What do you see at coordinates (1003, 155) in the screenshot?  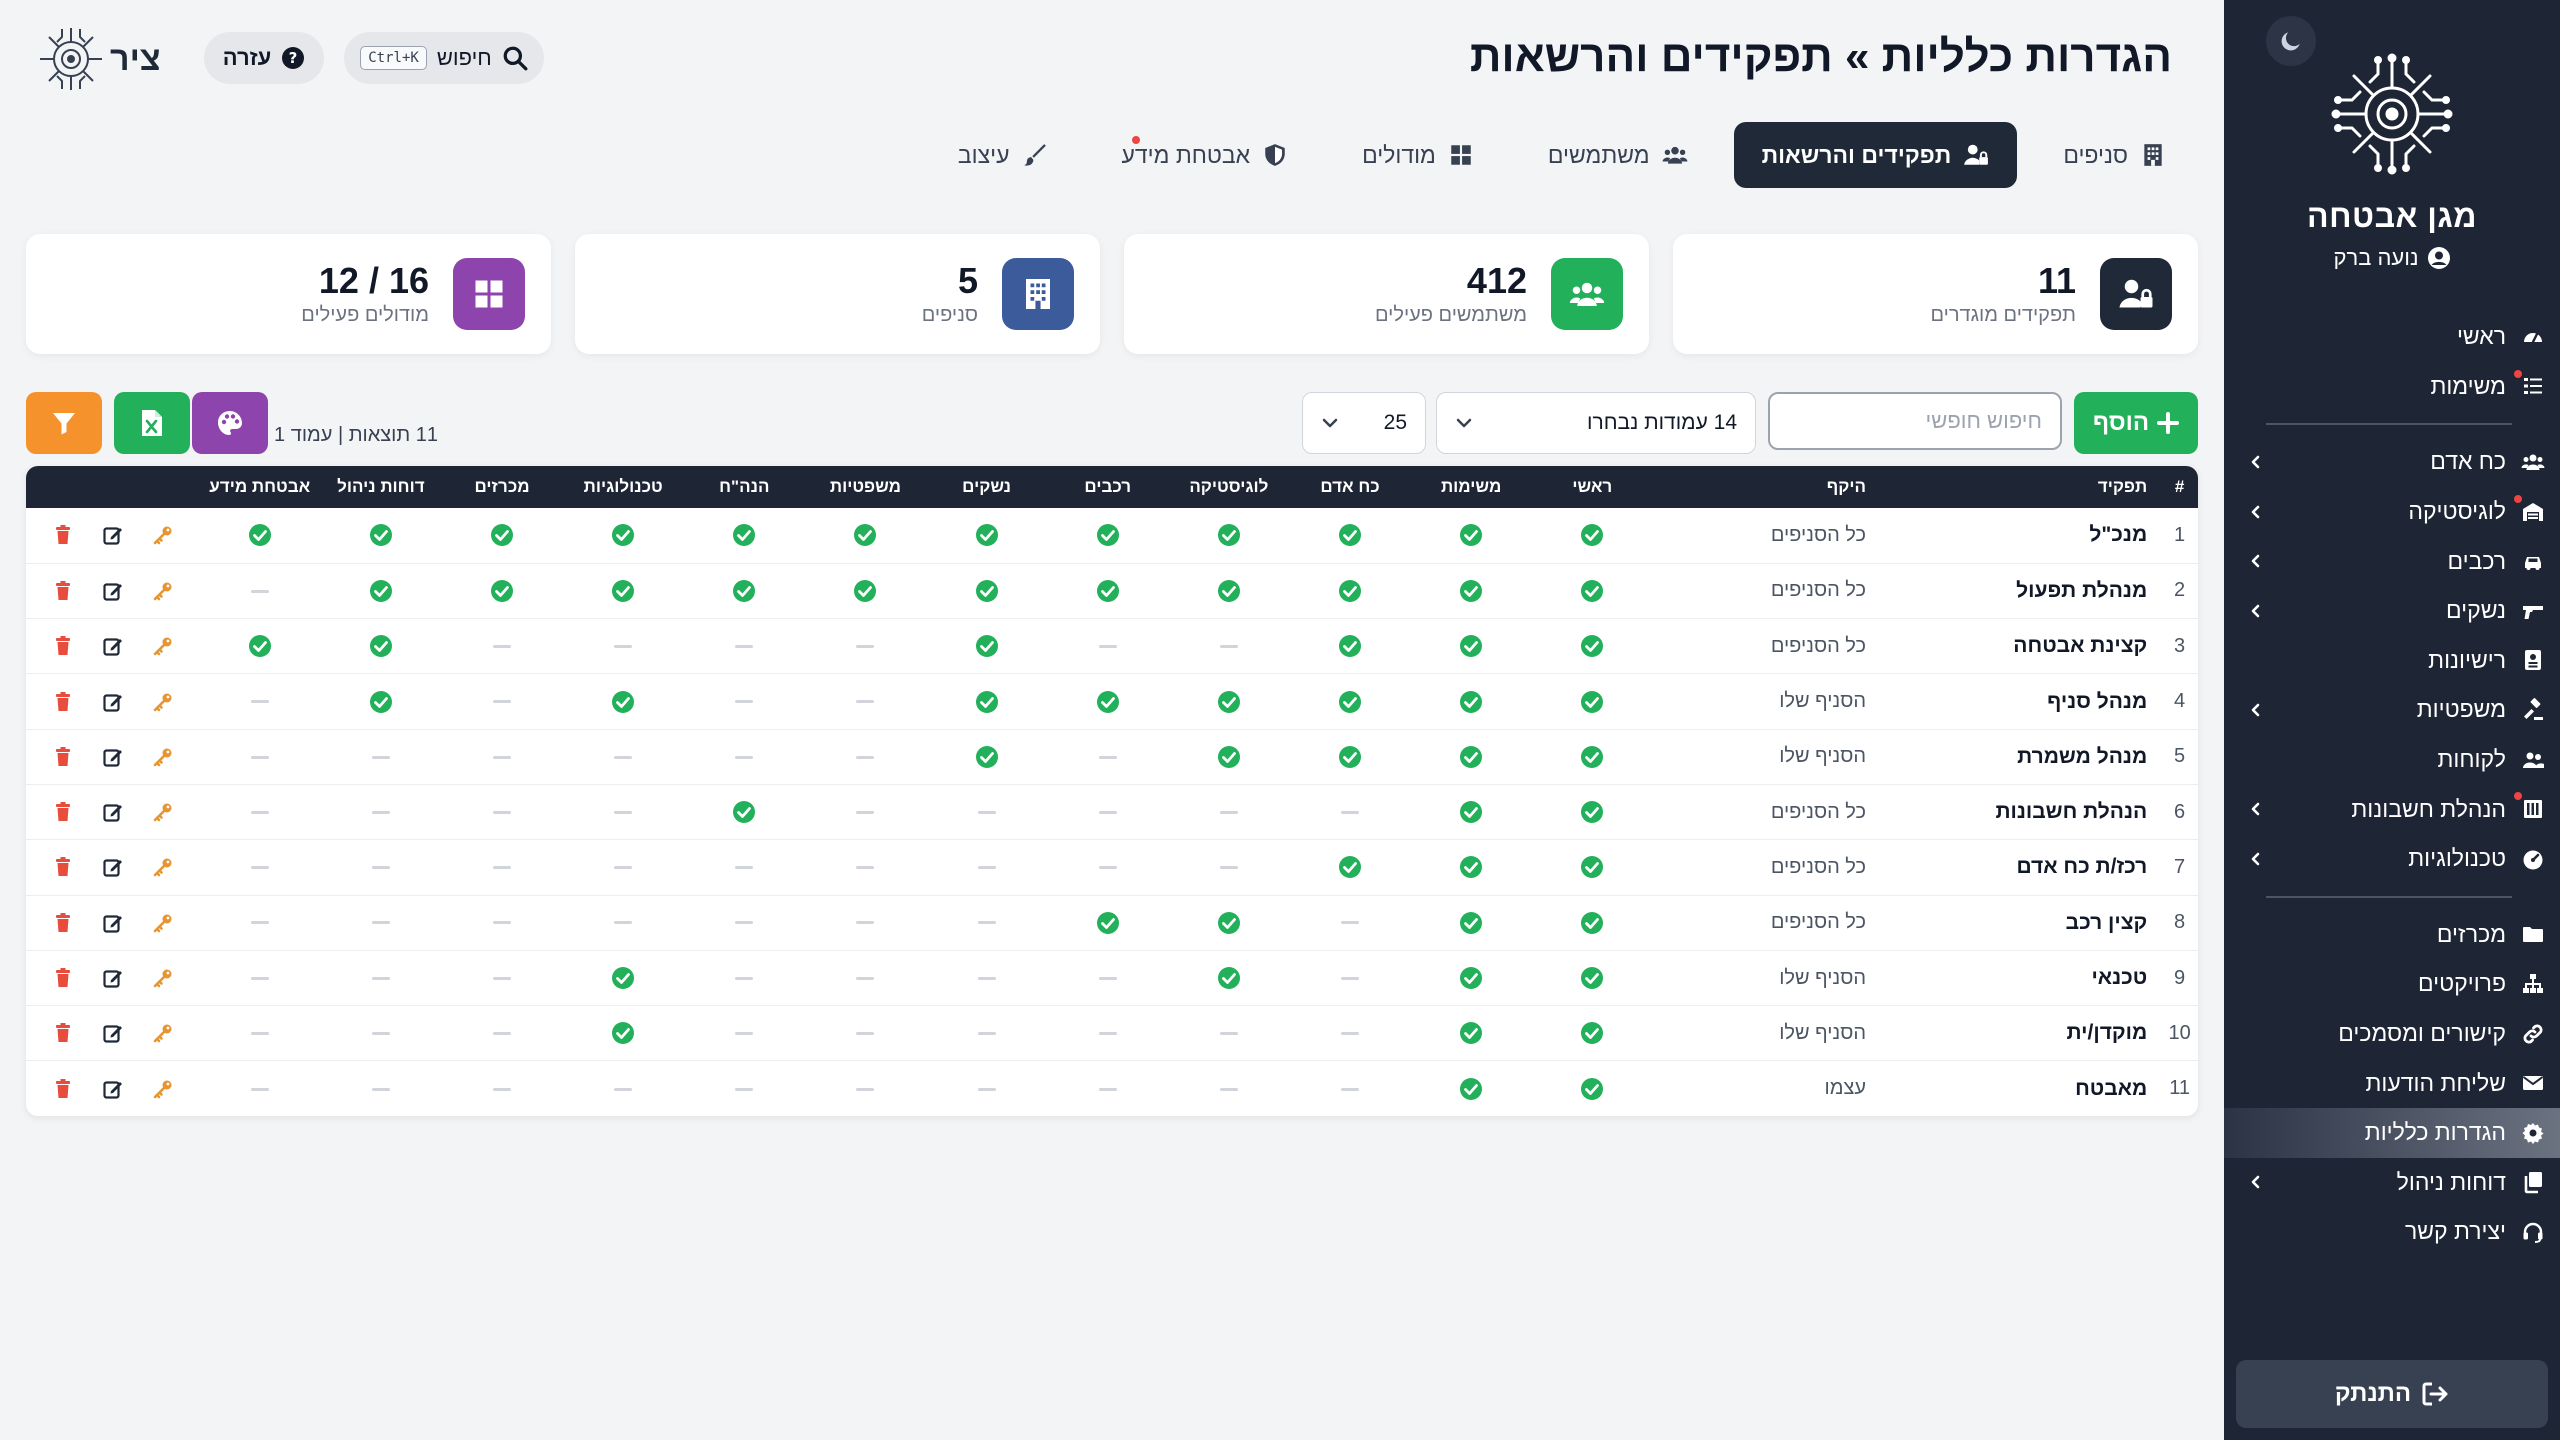 I see `tab-brush: עיצוב` at bounding box center [1003, 155].